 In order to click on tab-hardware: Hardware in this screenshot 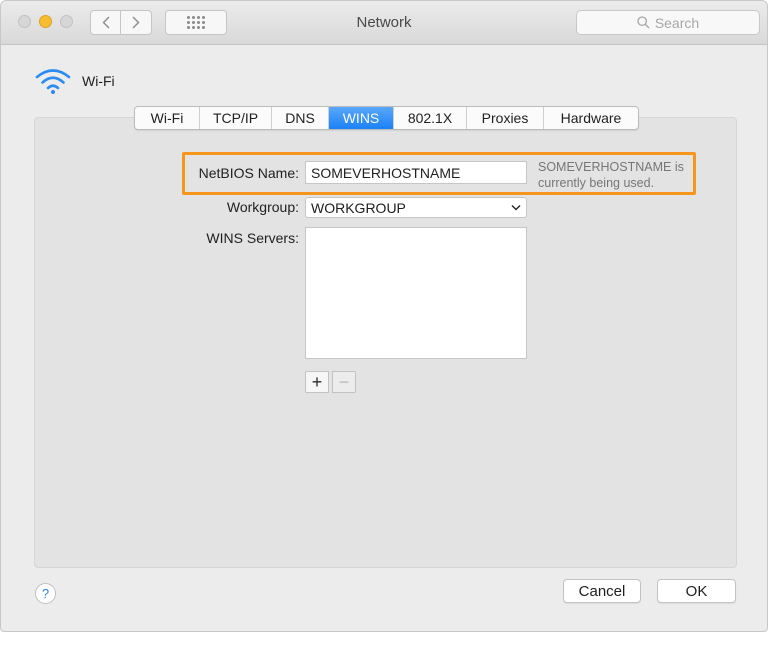, I will do `click(591, 118)`.